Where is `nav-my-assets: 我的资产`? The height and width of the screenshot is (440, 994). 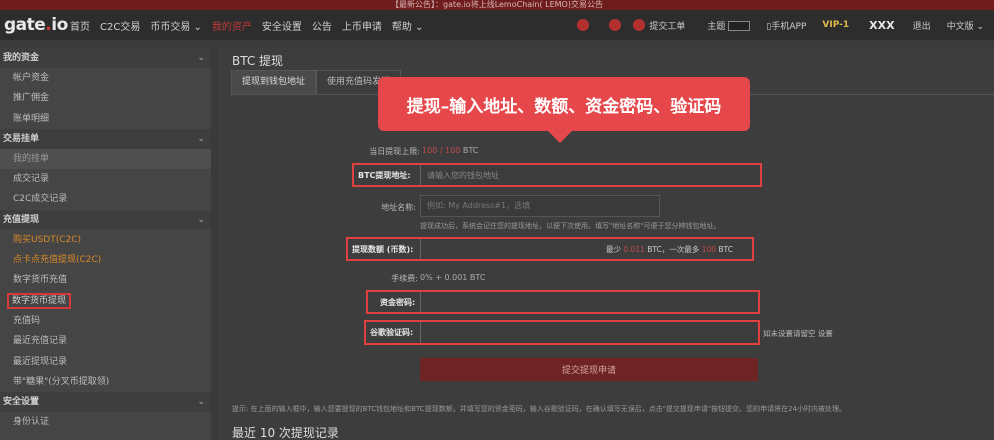 nav-my-assets: 我的资产 is located at coordinates (232, 25).